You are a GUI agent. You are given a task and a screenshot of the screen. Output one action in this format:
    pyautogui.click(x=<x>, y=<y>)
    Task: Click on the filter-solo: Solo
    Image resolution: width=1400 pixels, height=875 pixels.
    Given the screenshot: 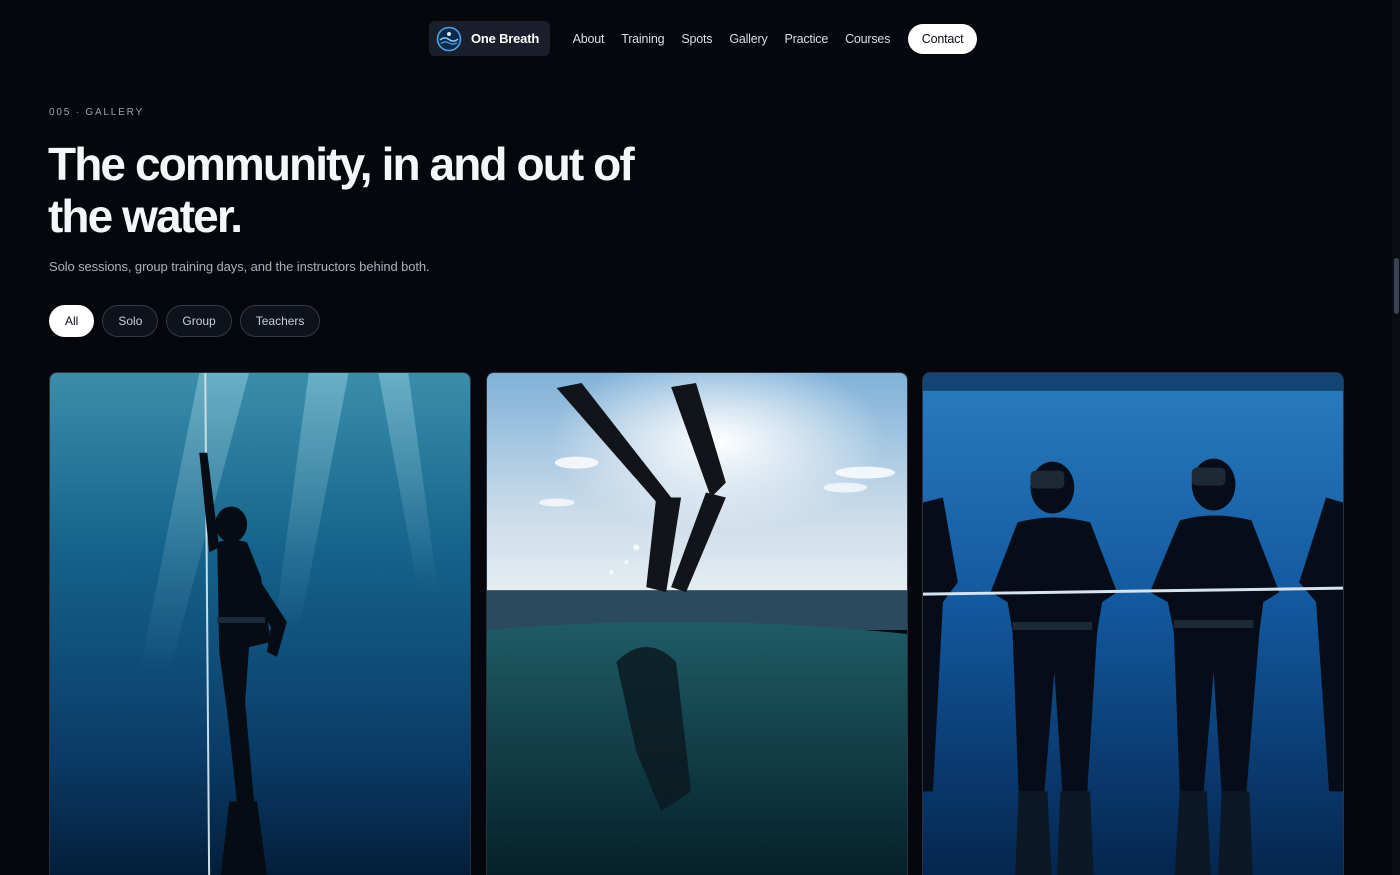 What is the action you would take?
    pyautogui.click(x=130, y=321)
    